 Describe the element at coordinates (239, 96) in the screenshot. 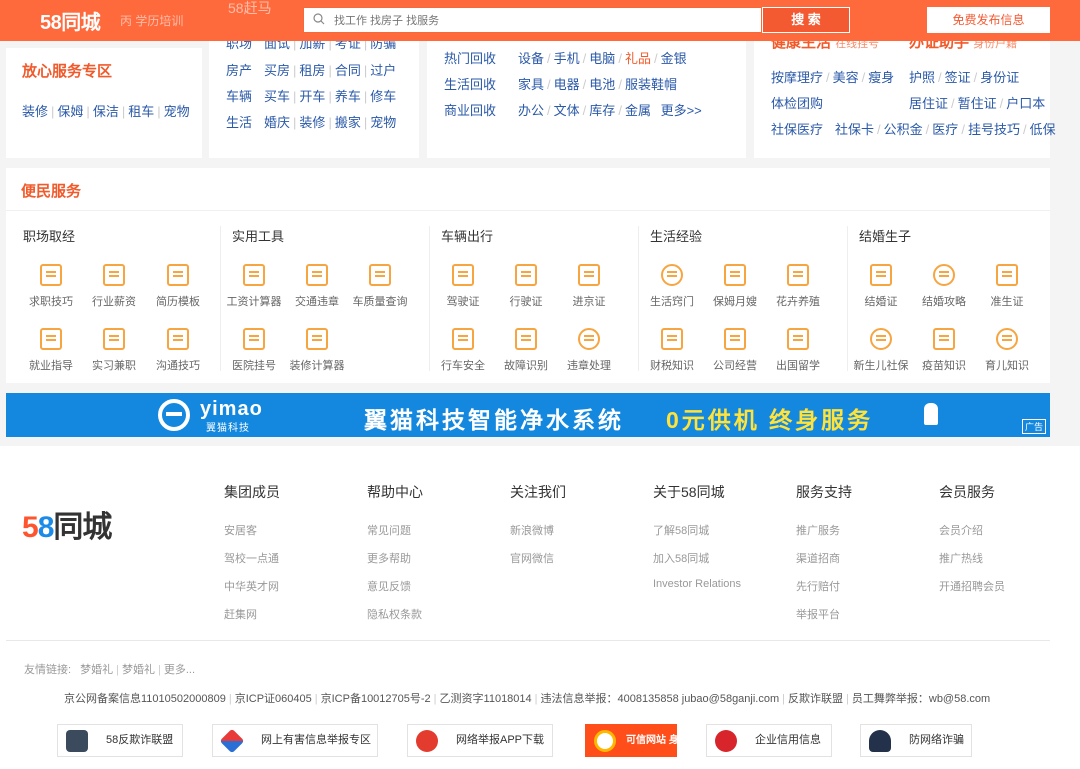

I see `row-lead: 车辆` at that location.